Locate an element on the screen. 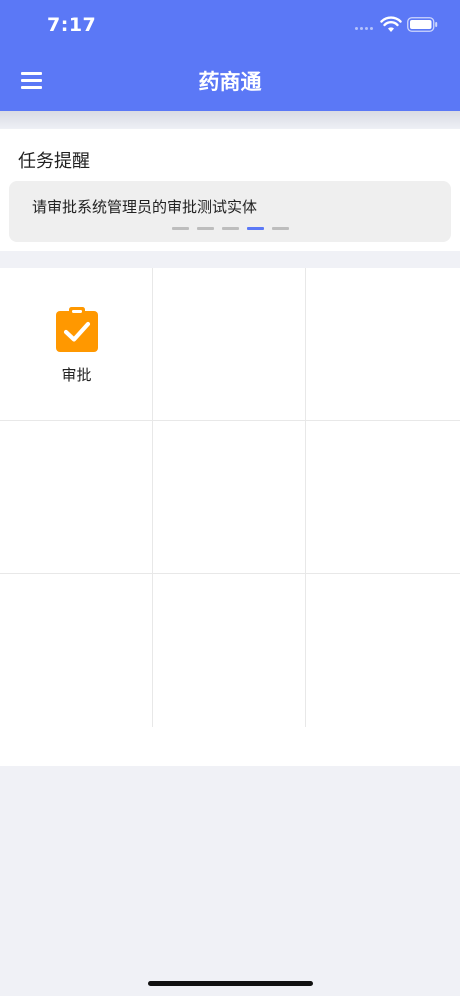  app-title: 药商通 is located at coordinates (230, 82).